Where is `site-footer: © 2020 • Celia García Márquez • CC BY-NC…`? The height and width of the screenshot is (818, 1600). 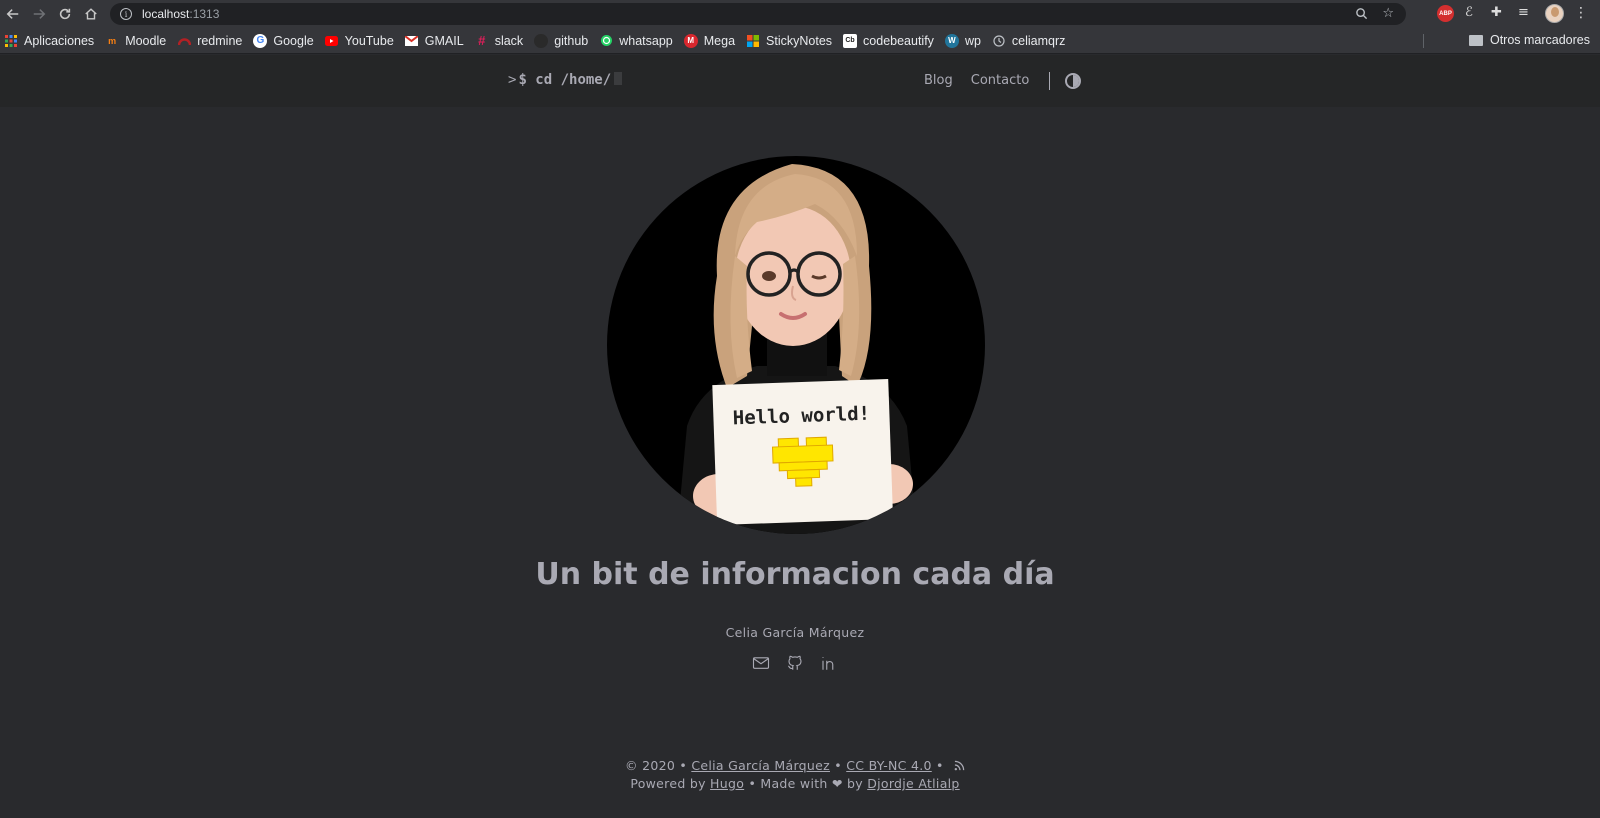 site-footer: © 2020 • Celia García Márquez • CC BY-NC… is located at coordinates (795, 775).